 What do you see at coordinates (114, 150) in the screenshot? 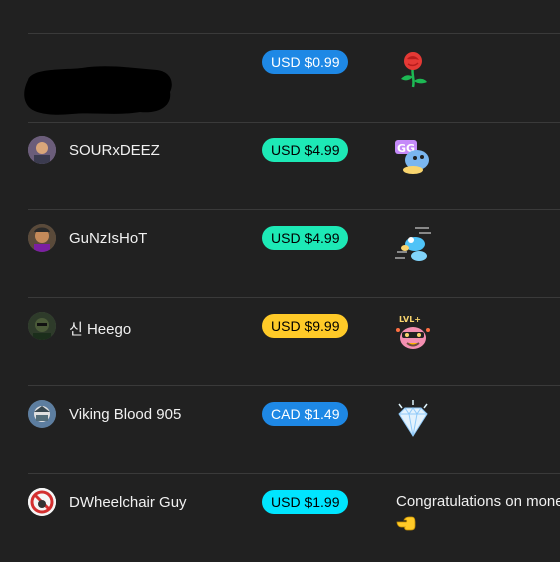
I see `author-name: SOURxDEEZ` at bounding box center [114, 150].